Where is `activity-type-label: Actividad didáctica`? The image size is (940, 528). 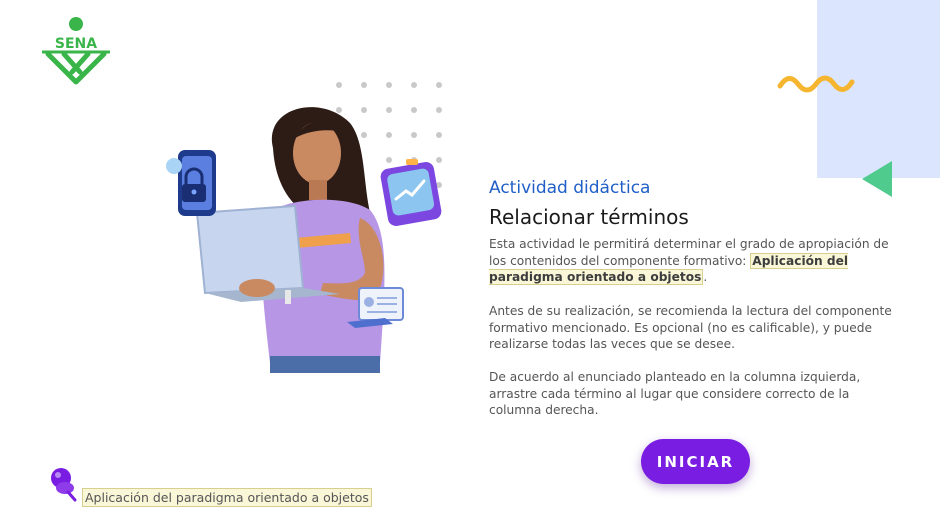
activity-type-label: Actividad didáctica is located at coordinates (570, 188).